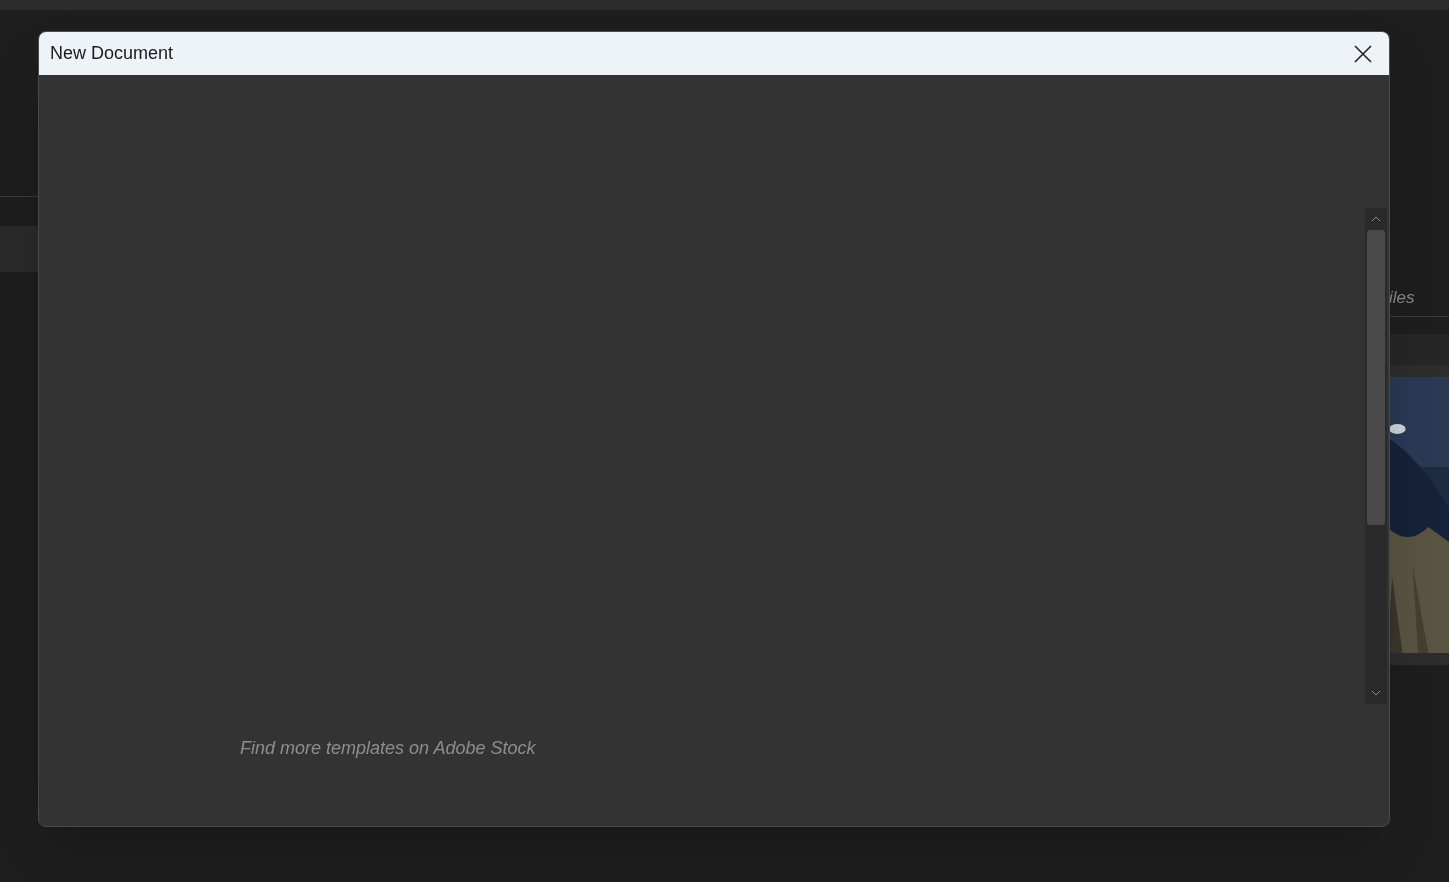  Describe the element at coordinates (1376, 693) in the screenshot. I see `scroll-down-icon` at that location.